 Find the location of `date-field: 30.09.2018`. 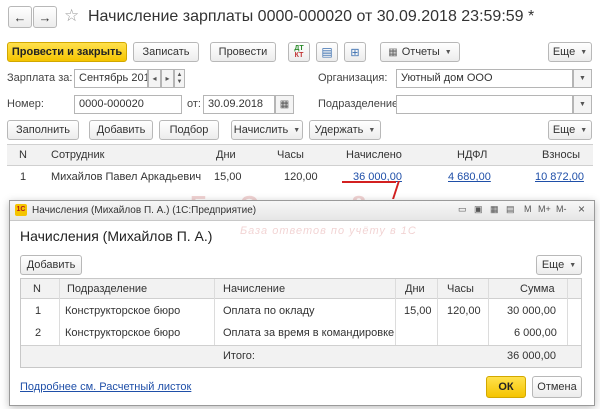

date-field: 30.09.2018 is located at coordinates (239, 104).